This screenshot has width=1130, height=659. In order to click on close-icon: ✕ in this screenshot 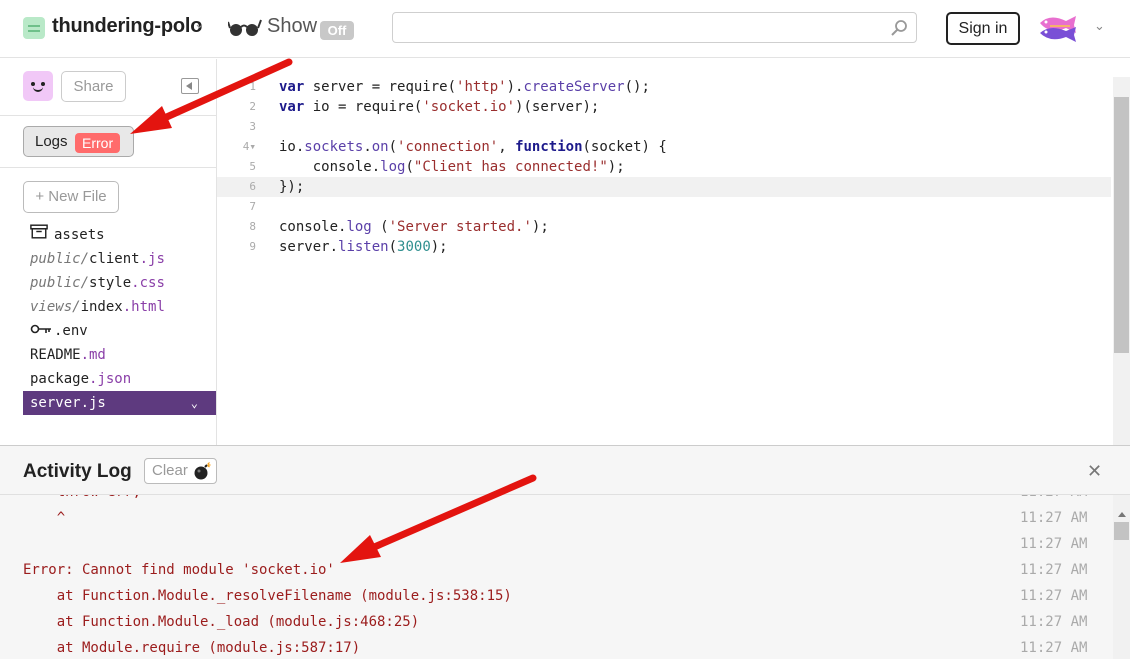, I will do `click(1094, 471)`.